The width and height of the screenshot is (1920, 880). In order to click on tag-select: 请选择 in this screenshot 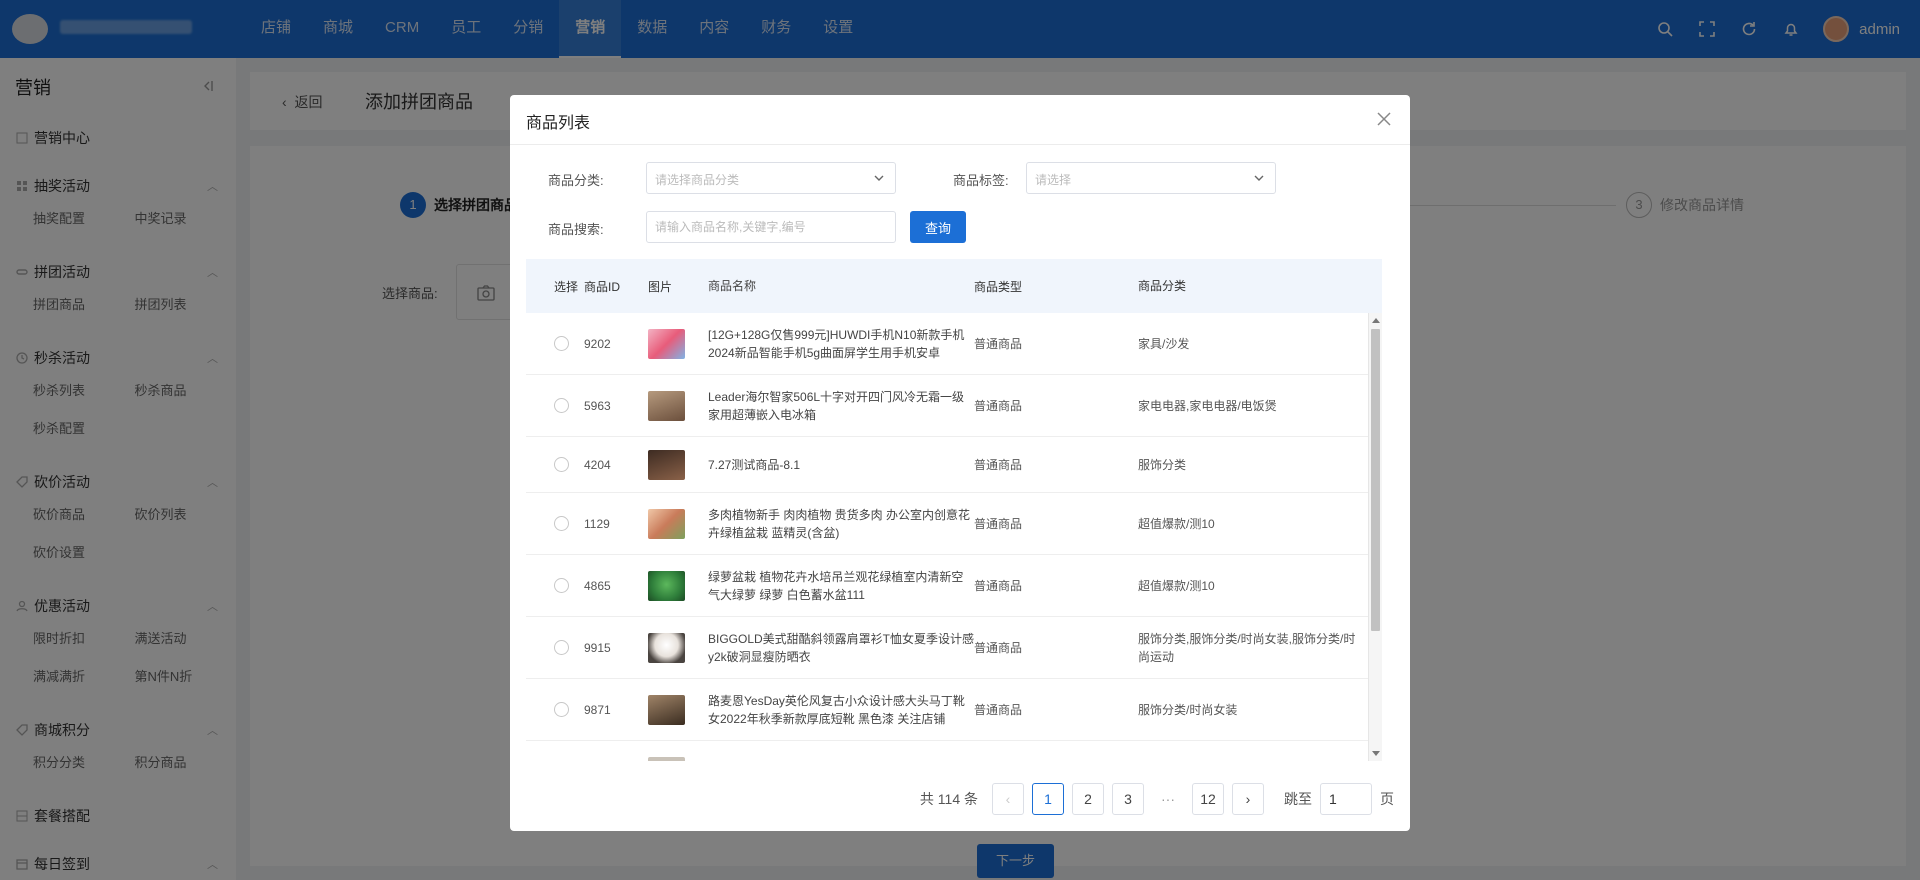, I will do `click(1151, 178)`.